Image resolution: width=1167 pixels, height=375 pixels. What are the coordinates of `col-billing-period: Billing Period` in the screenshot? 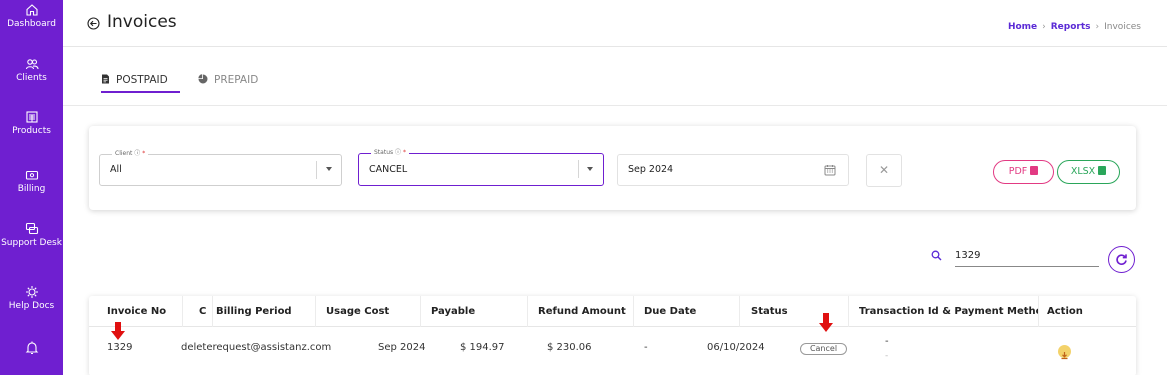 It's located at (261, 311).